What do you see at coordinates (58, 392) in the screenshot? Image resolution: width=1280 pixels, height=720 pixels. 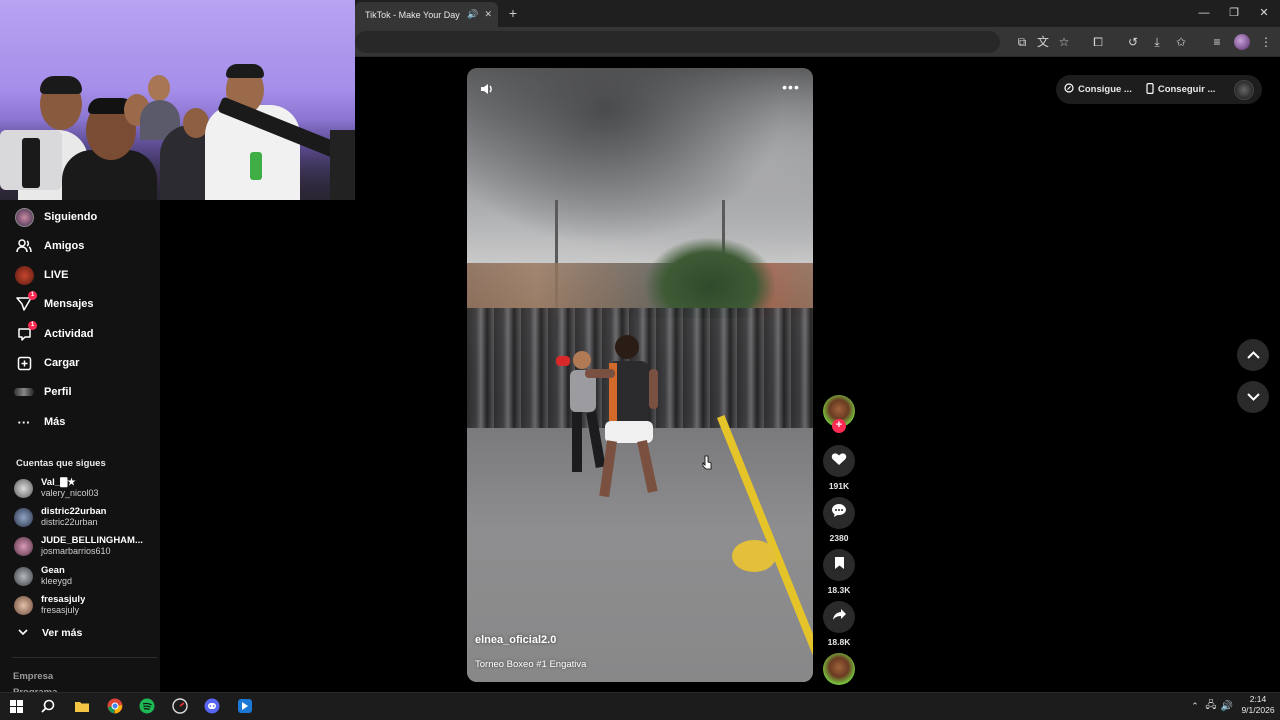 I see `nav-profile-label: Perfil` at bounding box center [58, 392].